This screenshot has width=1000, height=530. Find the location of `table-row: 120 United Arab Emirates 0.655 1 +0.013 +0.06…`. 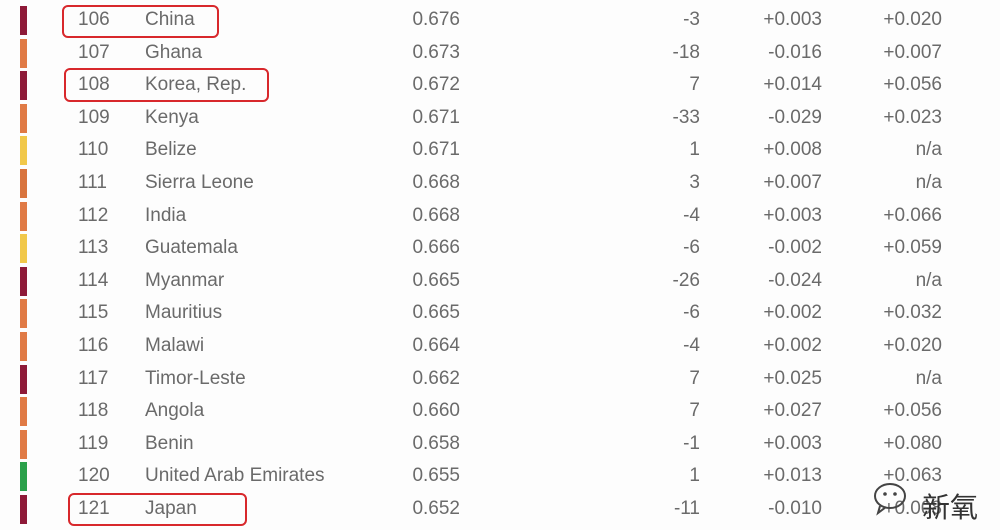

table-row: 120 United Arab Emirates 0.655 1 +0.013 +0.06… is located at coordinates (500, 476).